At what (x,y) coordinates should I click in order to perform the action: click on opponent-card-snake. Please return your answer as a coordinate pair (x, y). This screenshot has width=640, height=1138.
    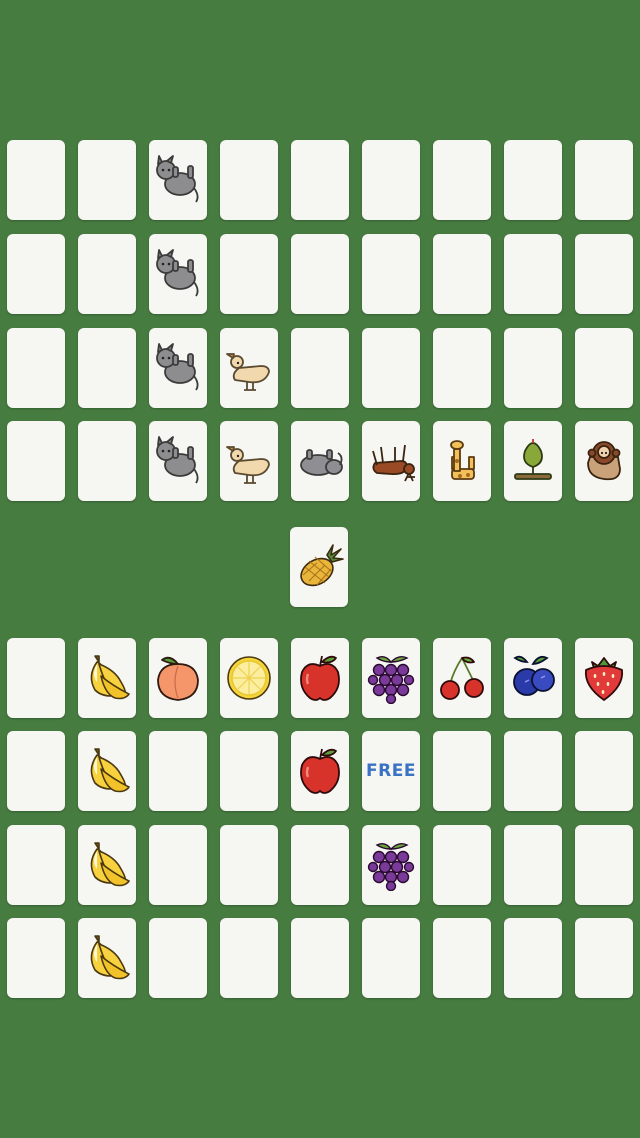
    Looking at the image, I should click on (533, 461).